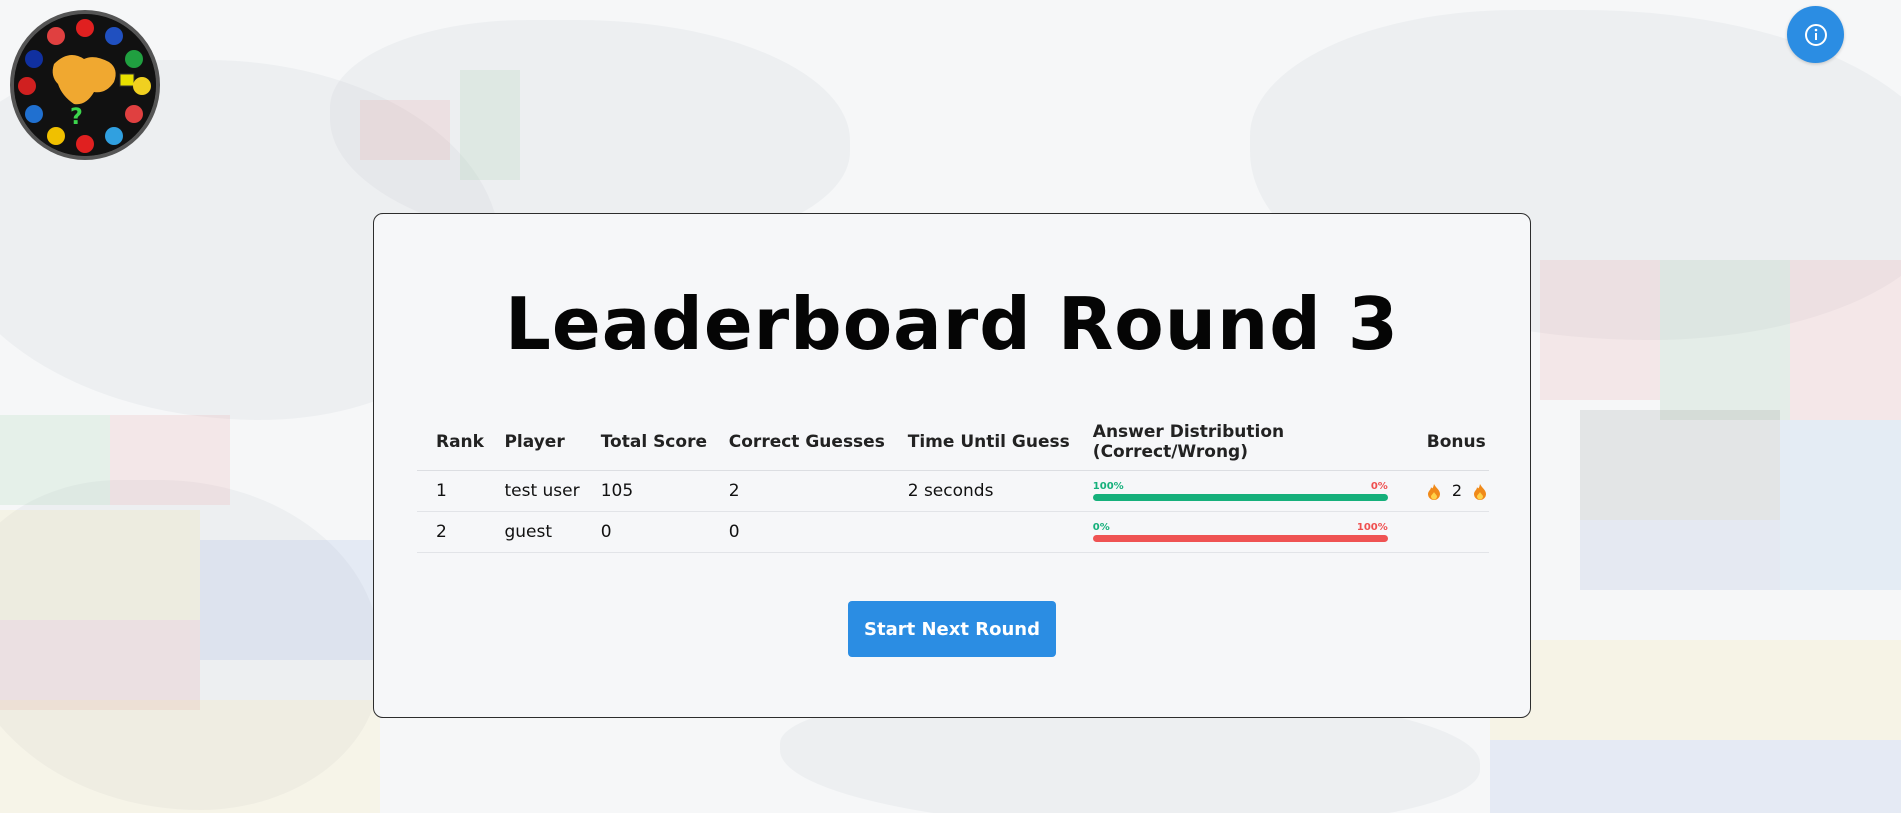  I want to click on table-row: 2 guest 0 0 0% 100%, so click(953, 532).